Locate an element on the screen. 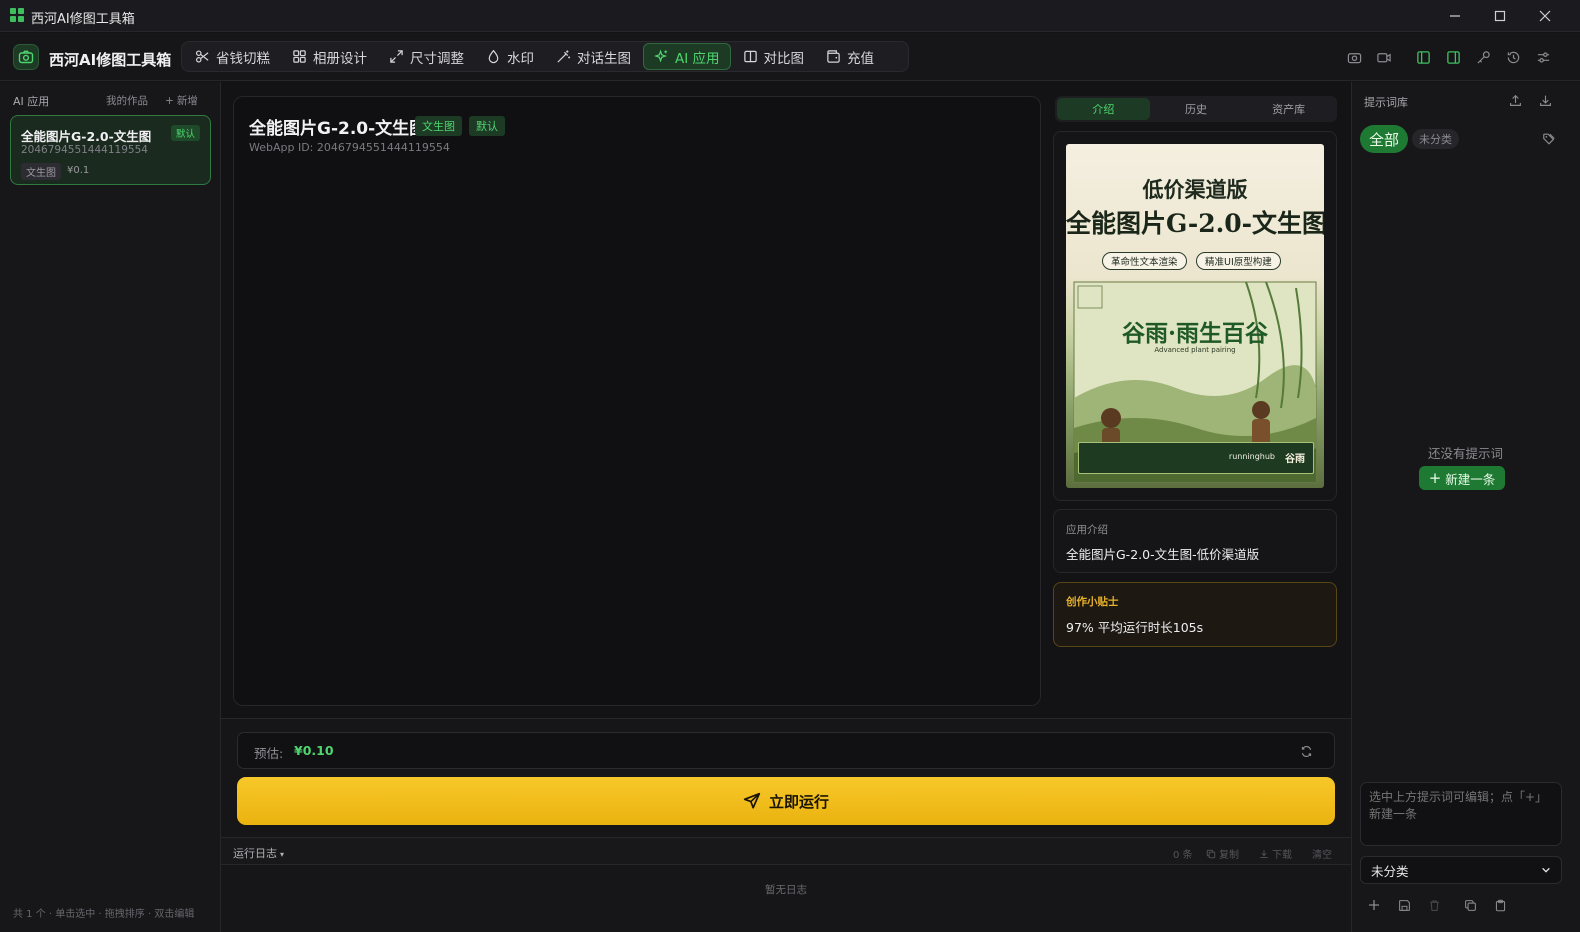  delete-icon is located at coordinates (1434, 905).